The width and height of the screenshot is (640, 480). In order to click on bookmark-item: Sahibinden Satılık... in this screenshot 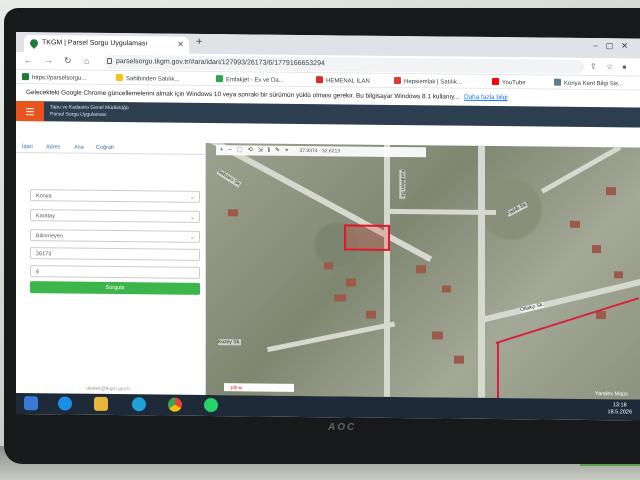, I will do `click(147, 78)`.